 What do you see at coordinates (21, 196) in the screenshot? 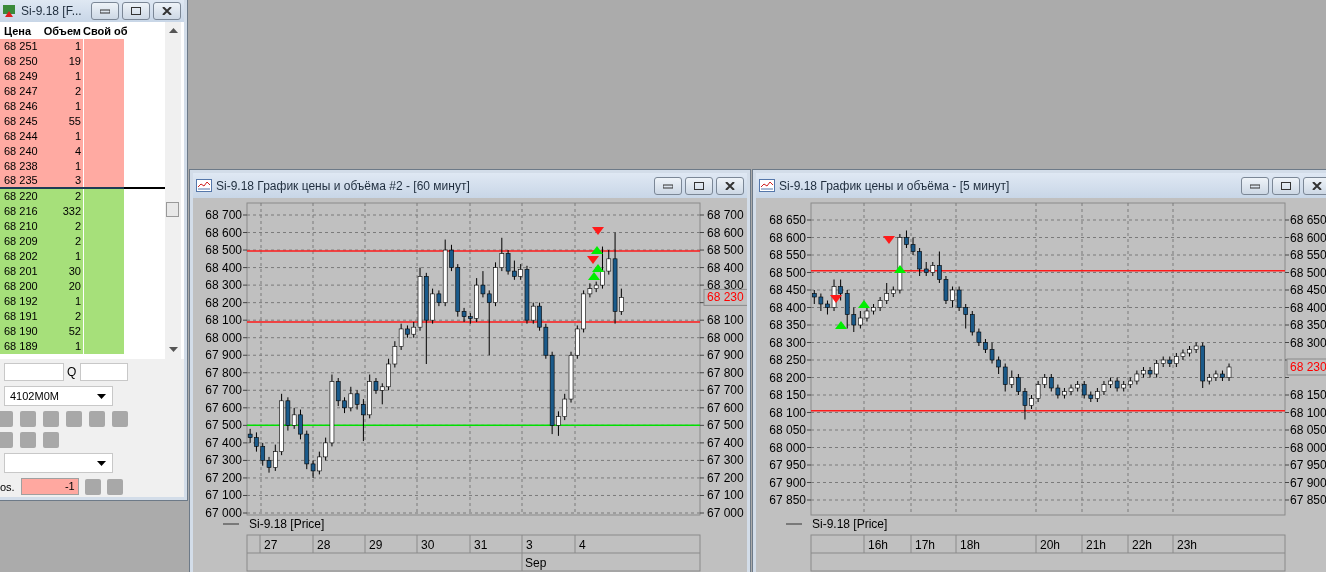
I see `price-cell-text: 68 220` at bounding box center [21, 196].